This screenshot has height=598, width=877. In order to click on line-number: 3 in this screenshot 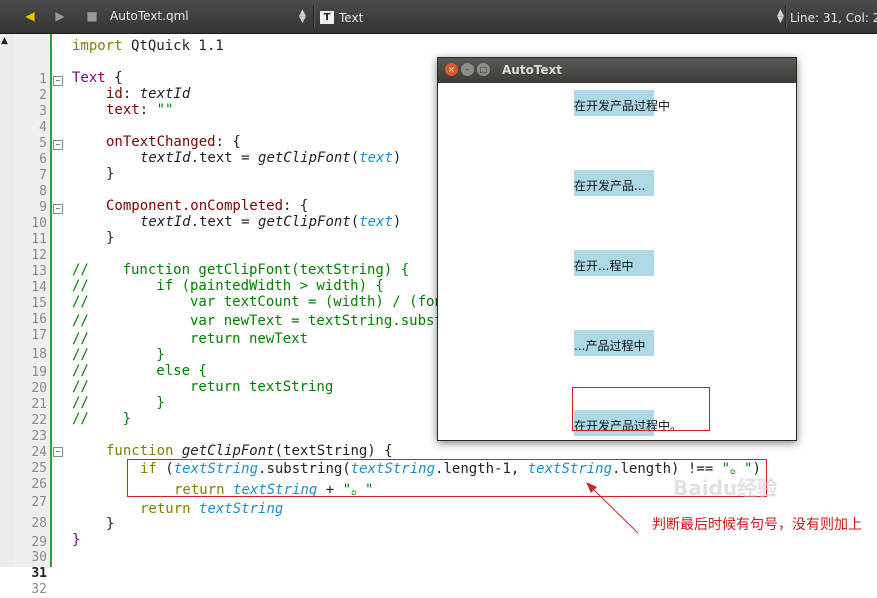, I will do `click(43, 111)`.